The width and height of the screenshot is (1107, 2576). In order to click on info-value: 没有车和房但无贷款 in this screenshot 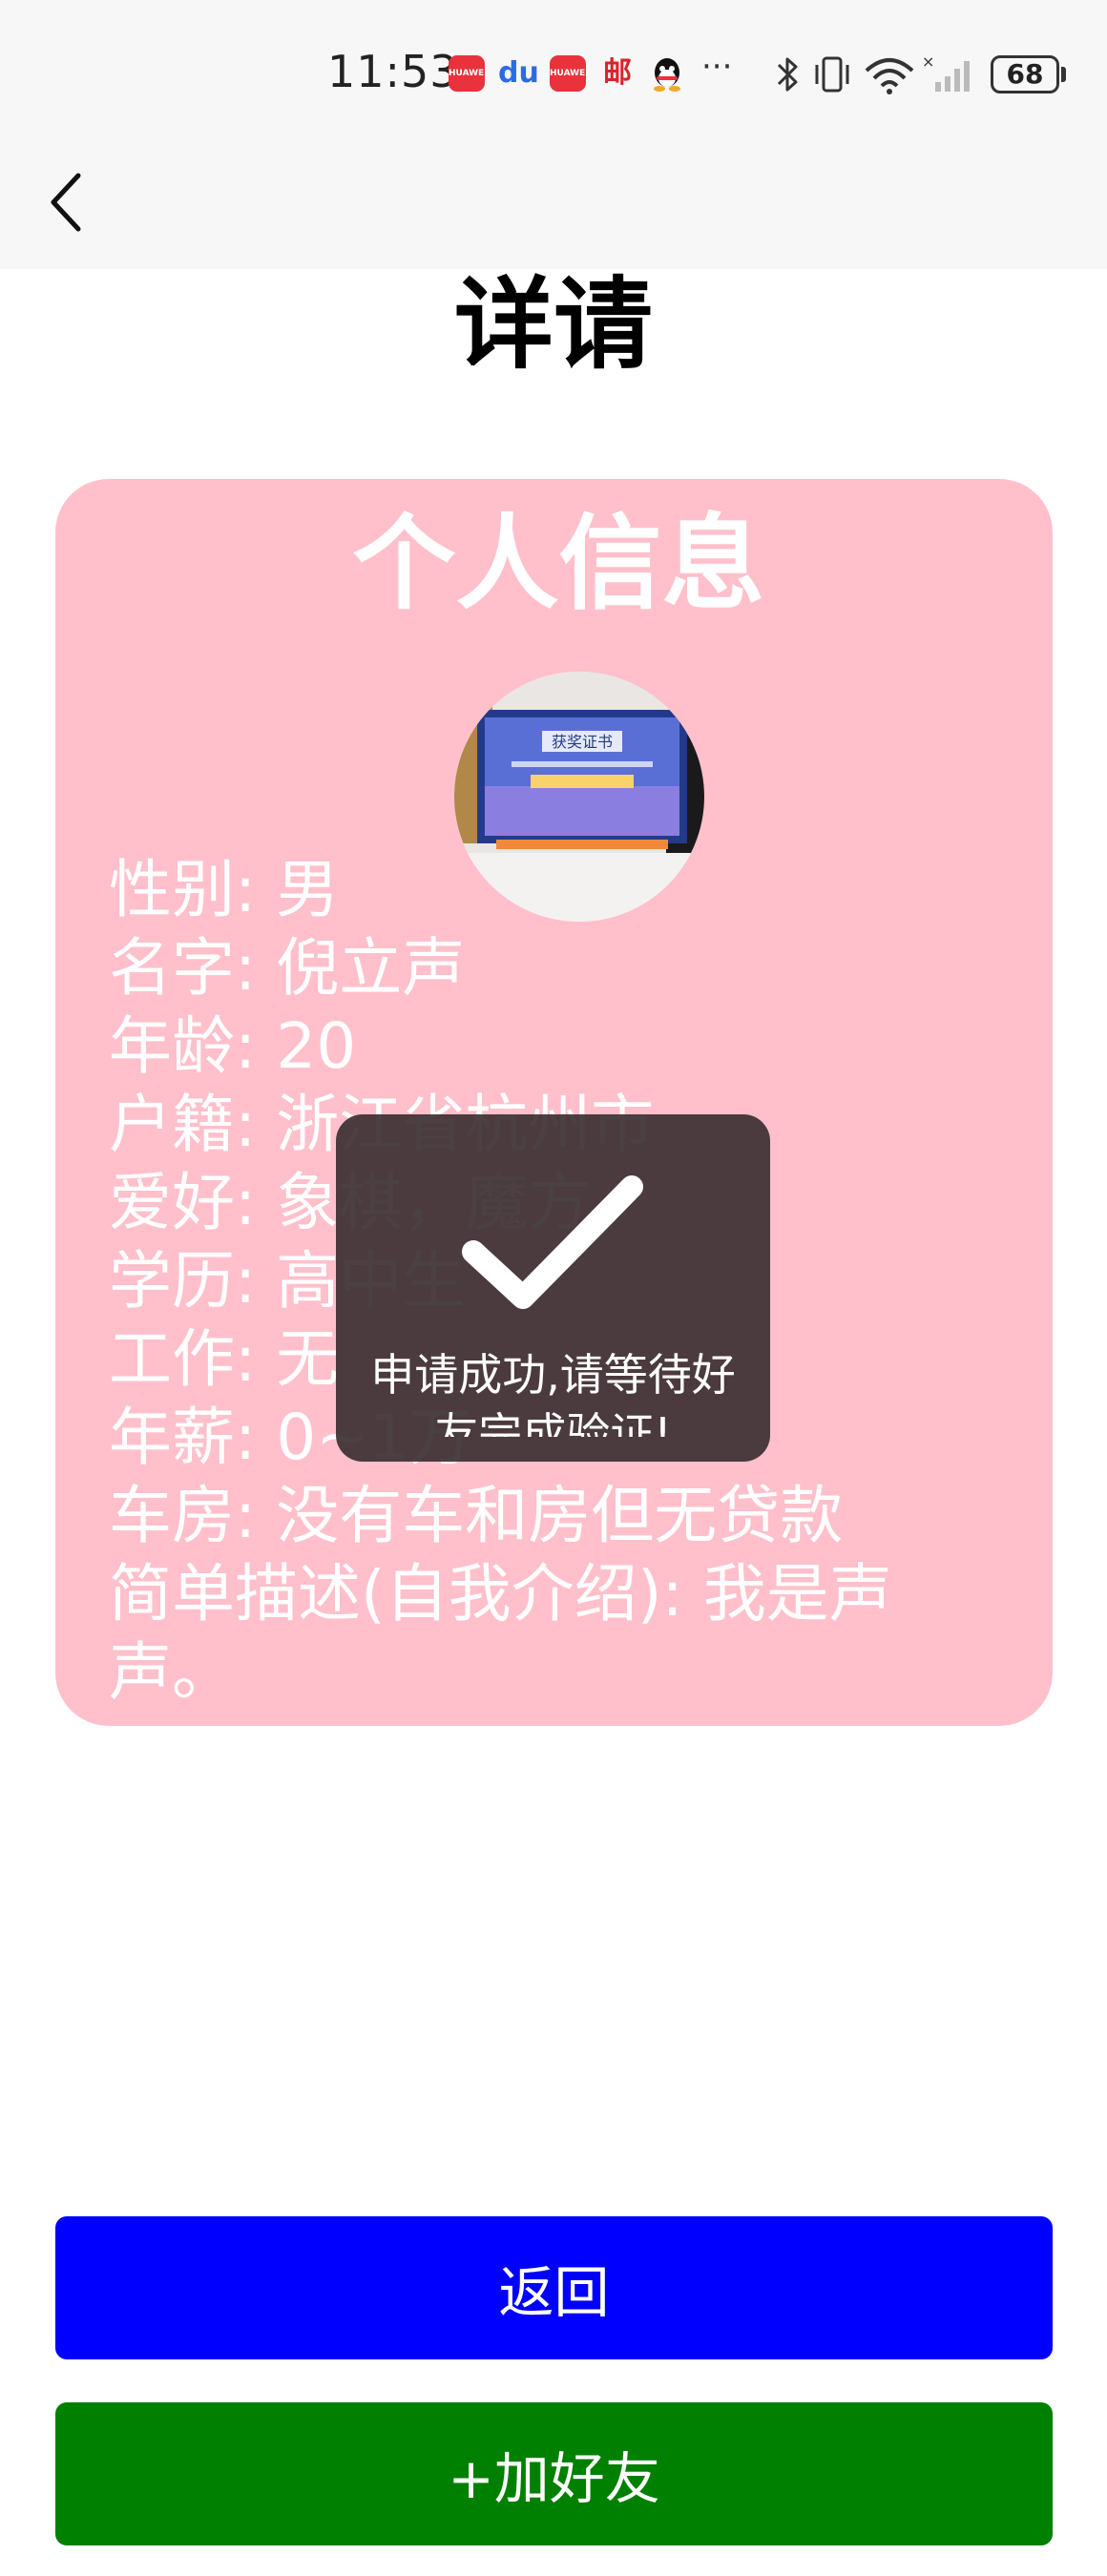, I will do `click(560, 1515)`.